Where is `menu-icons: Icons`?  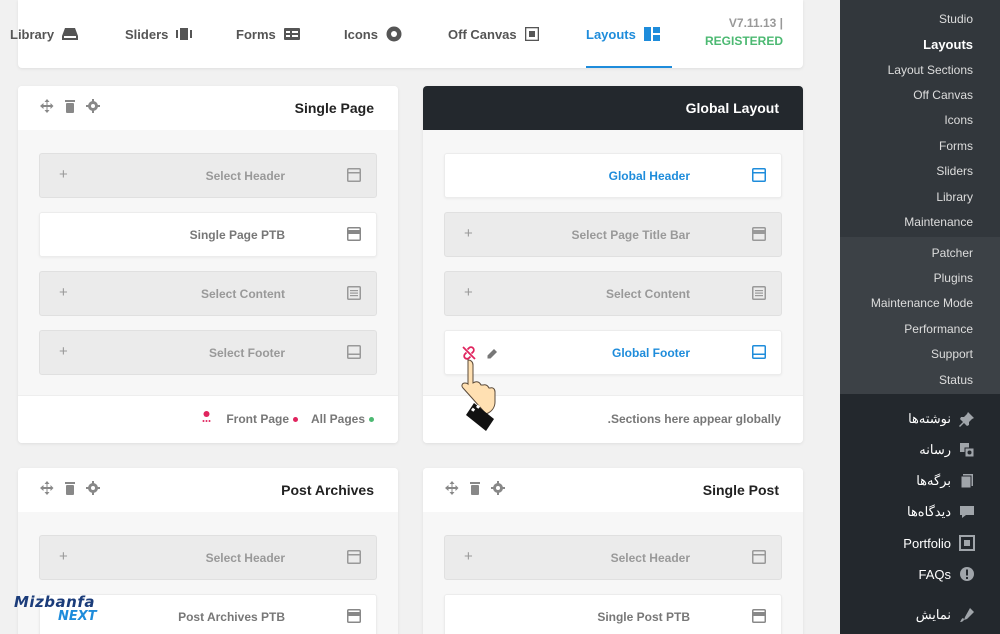
menu-icons: Icons is located at coordinates (958, 120).